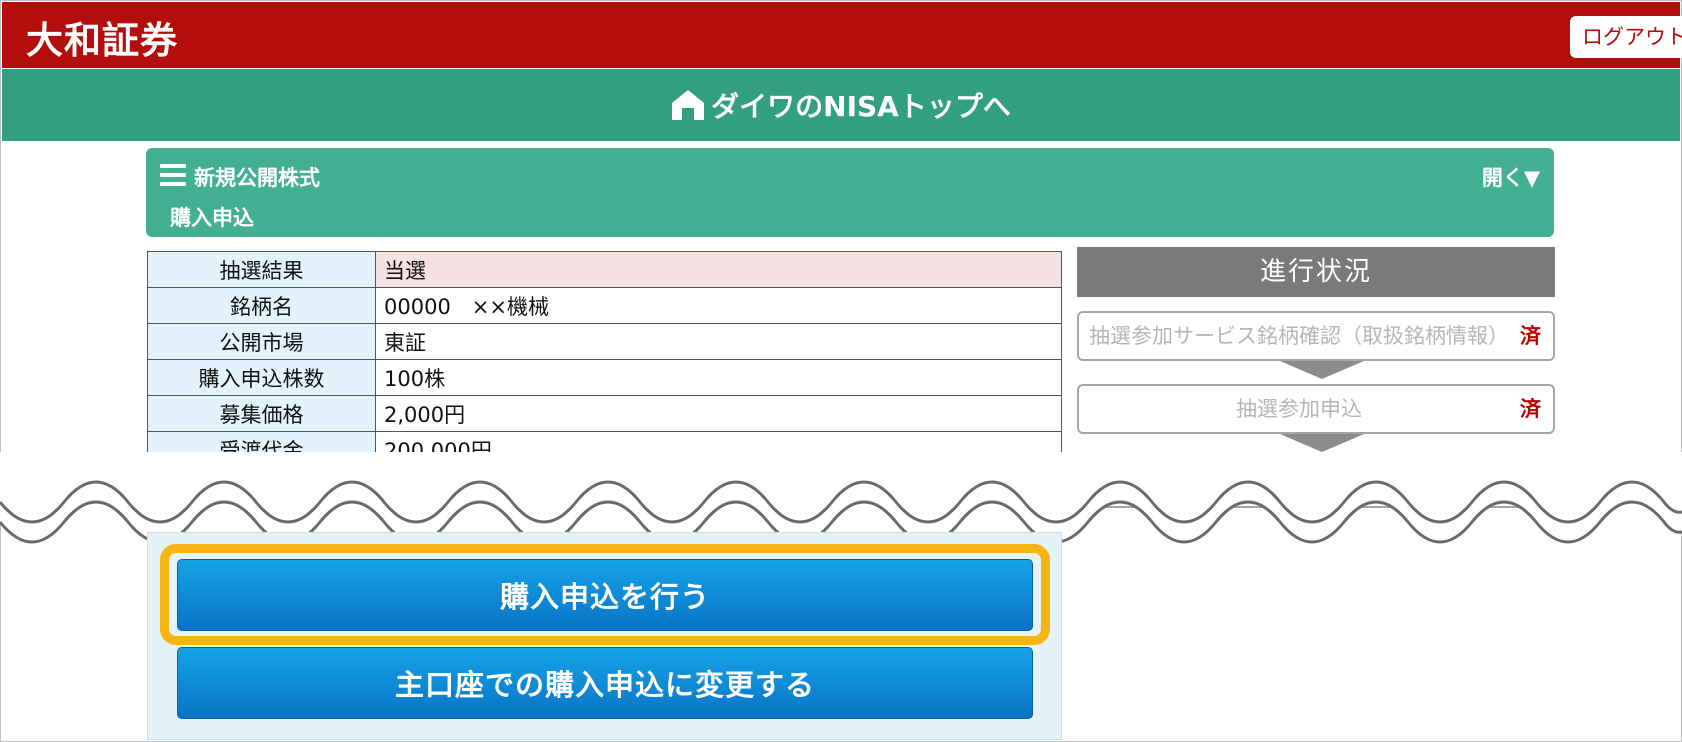 The image size is (1682, 742). I want to click on table-row: 公開市場 東証, so click(604, 341).